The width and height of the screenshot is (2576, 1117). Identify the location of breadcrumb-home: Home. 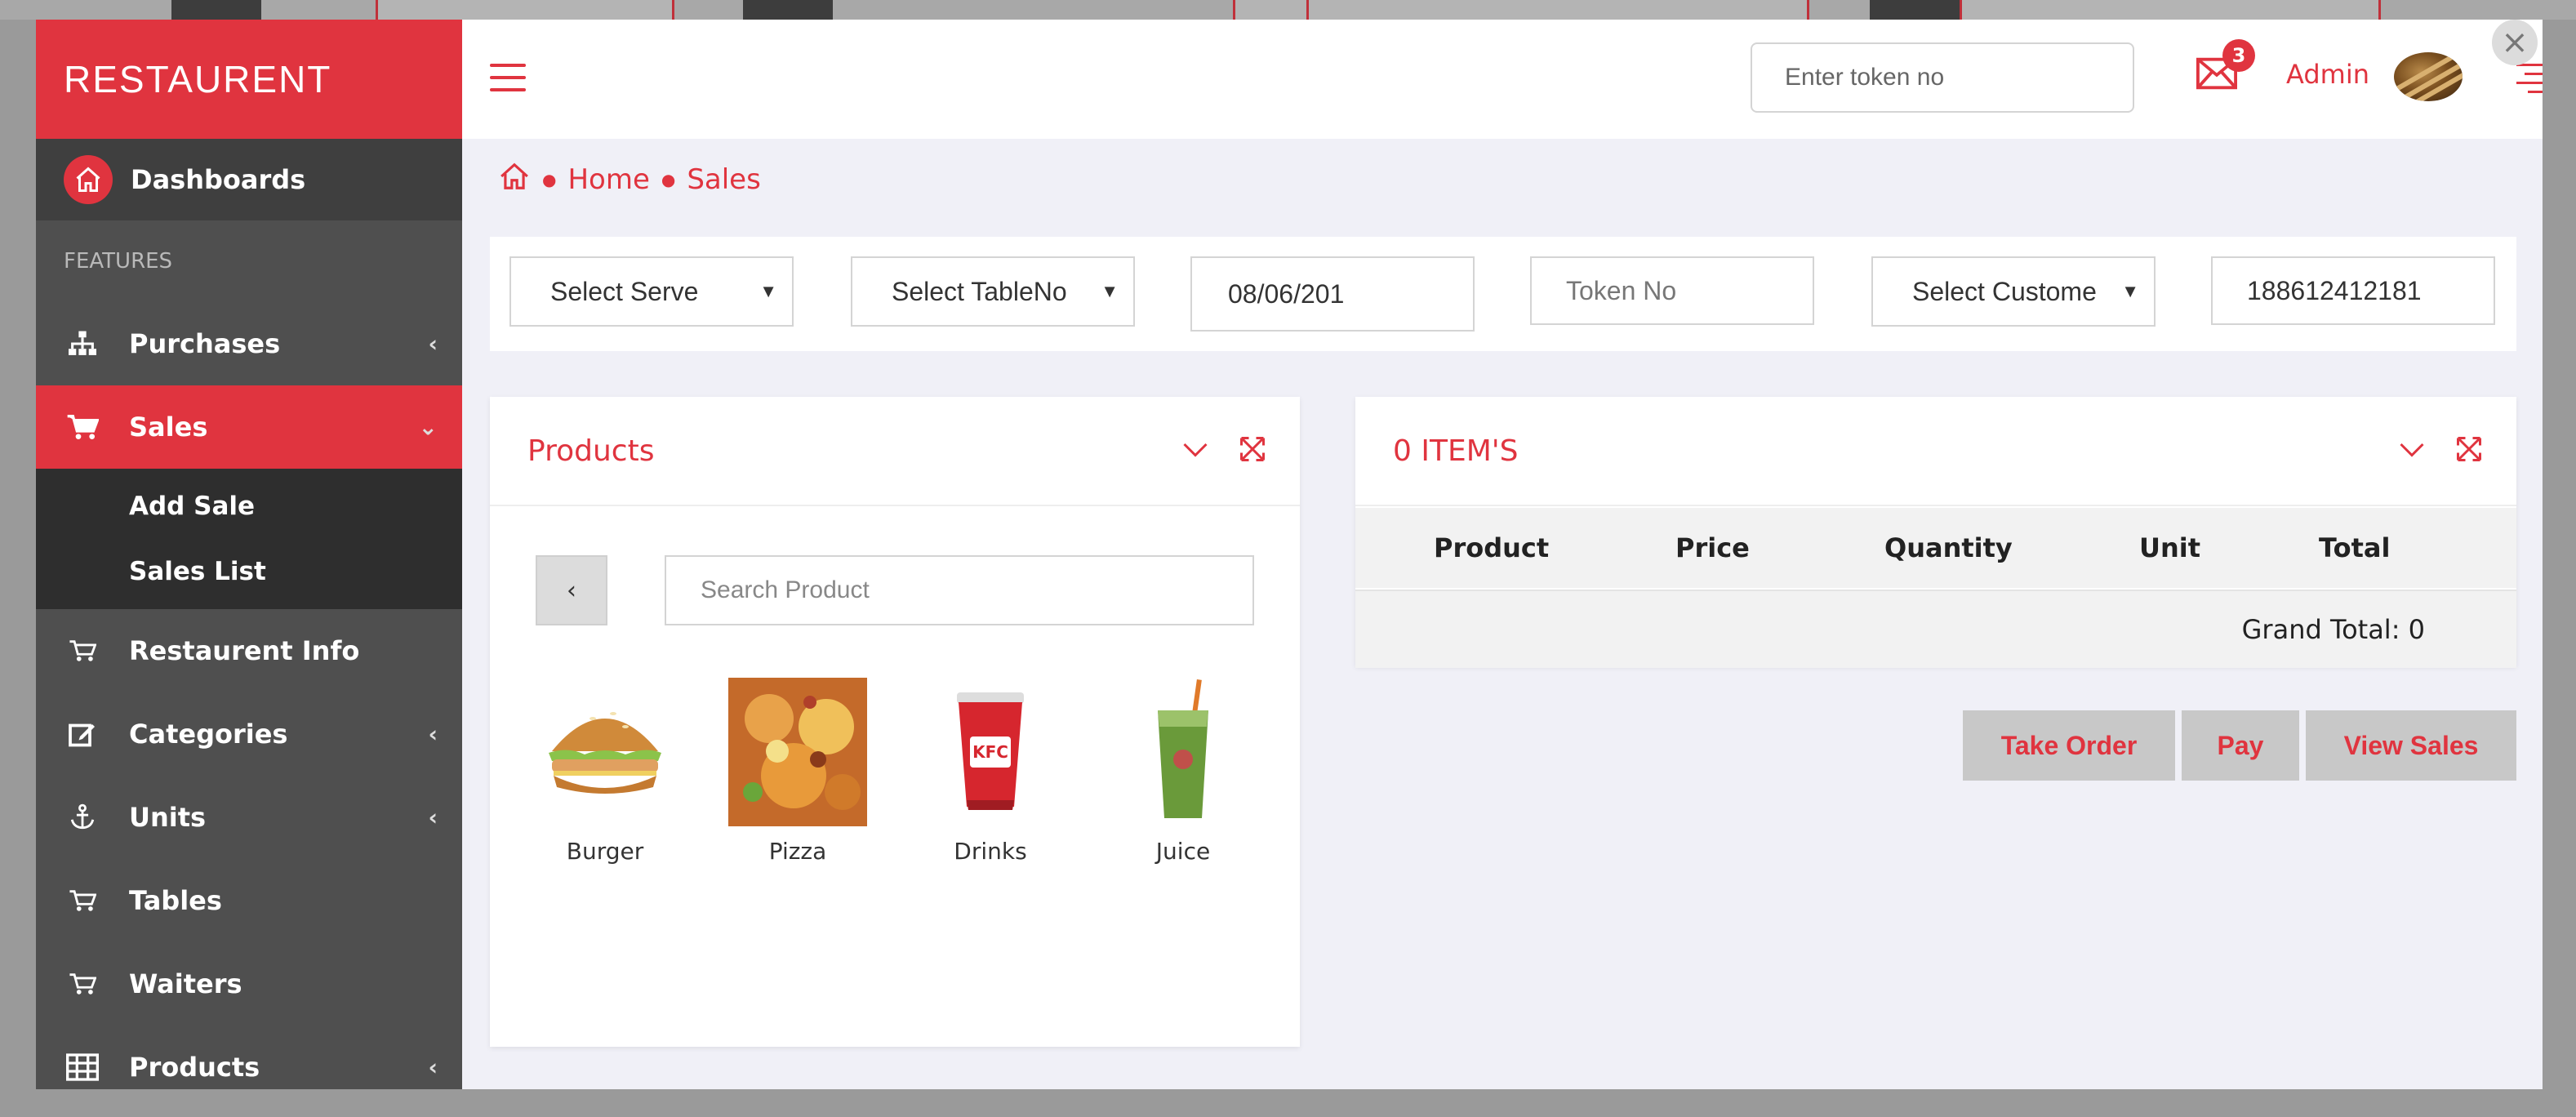
(608, 179).